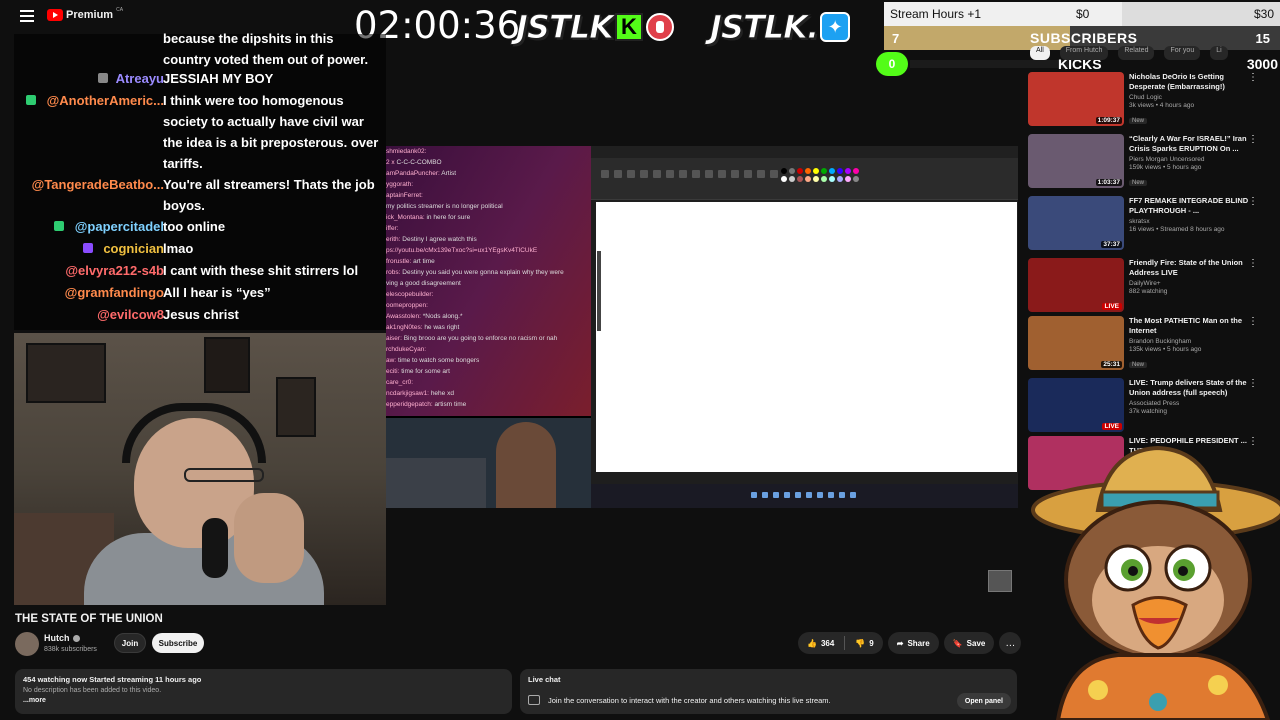  I want to click on embedded-chat-user: eciti:, so click(393, 371).